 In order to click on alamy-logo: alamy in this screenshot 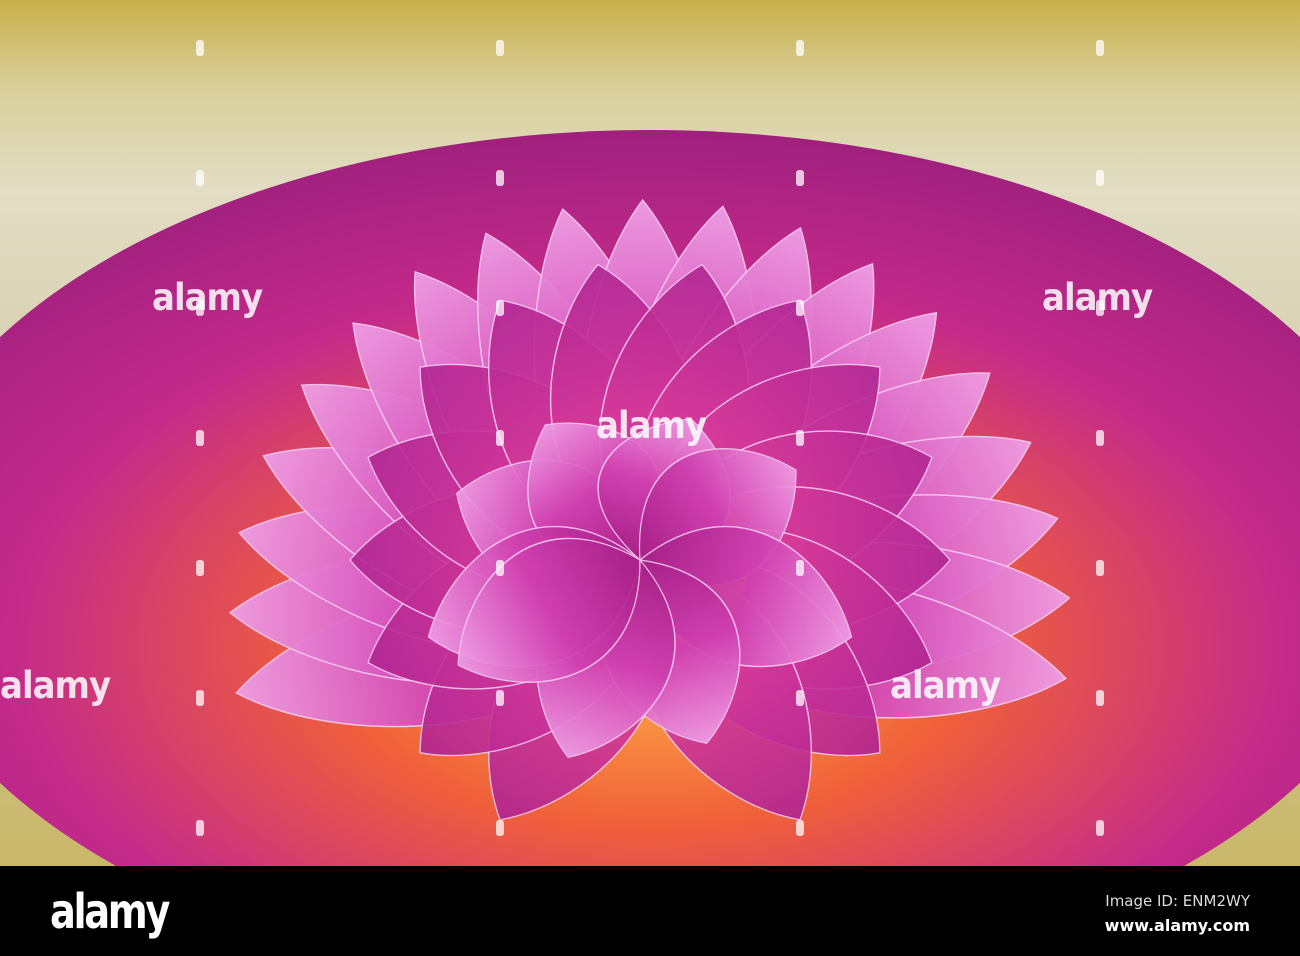, I will do `click(110, 912)`.